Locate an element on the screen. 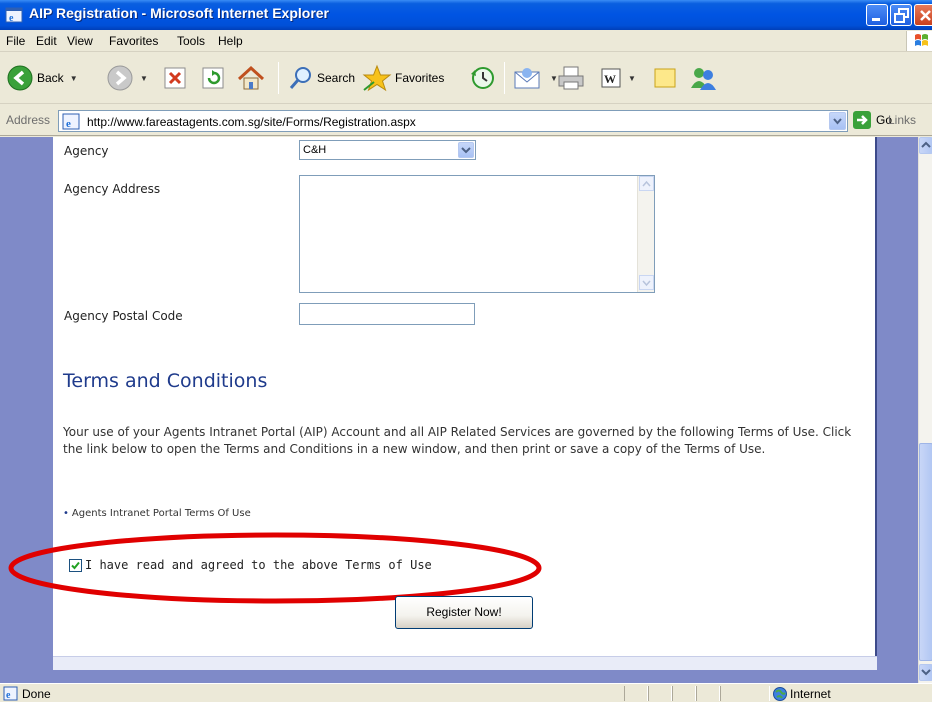  links-label: Links is located at coordinates (902, 120).